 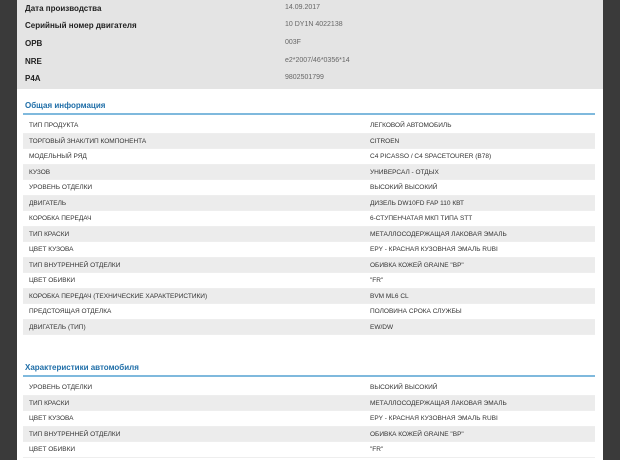 I want to click on table-row: ПРЕДСТОЯЩАЯ ОТДЕЛКА ПОЛОВИНА СРОКА СЛУЖБЫ, so click(x=309, y=312).